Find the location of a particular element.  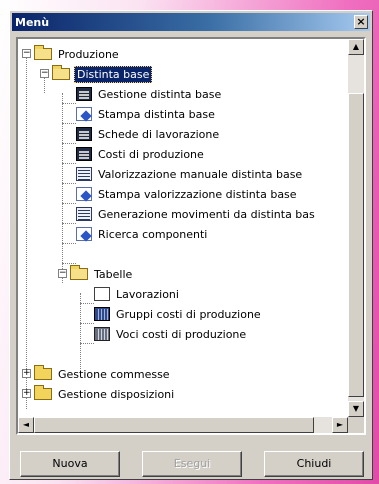

tree-item-ricerca-componenti: Ricerca componenti is located at coordinates (142, 234).